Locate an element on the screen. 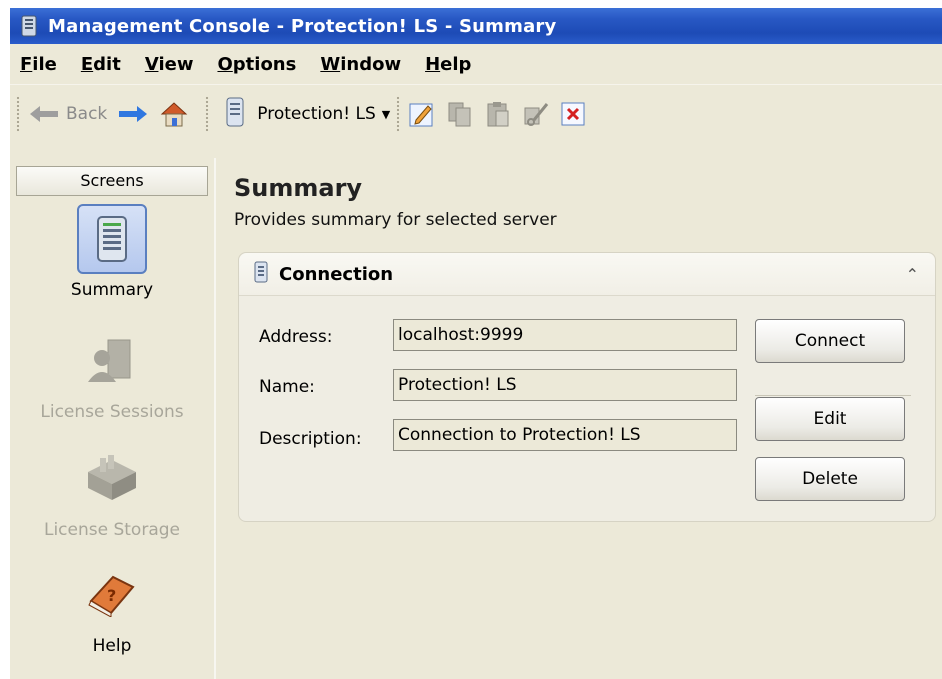  menu-edit: Edit is located at coordinates (101, 64).